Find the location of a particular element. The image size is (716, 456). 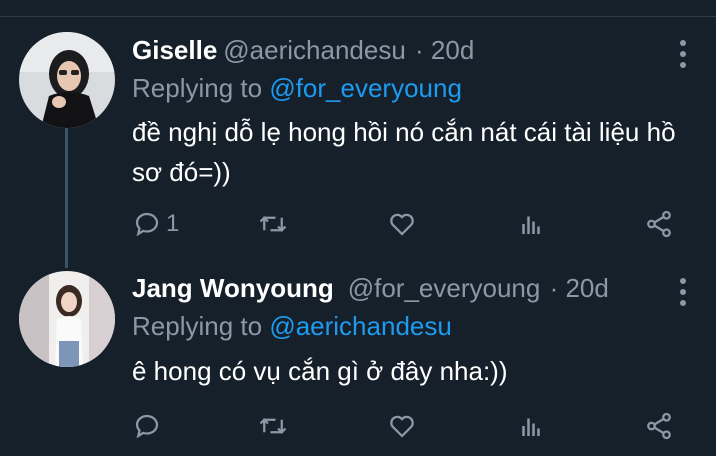

retweet-icon is located at coordinates (273, 426).